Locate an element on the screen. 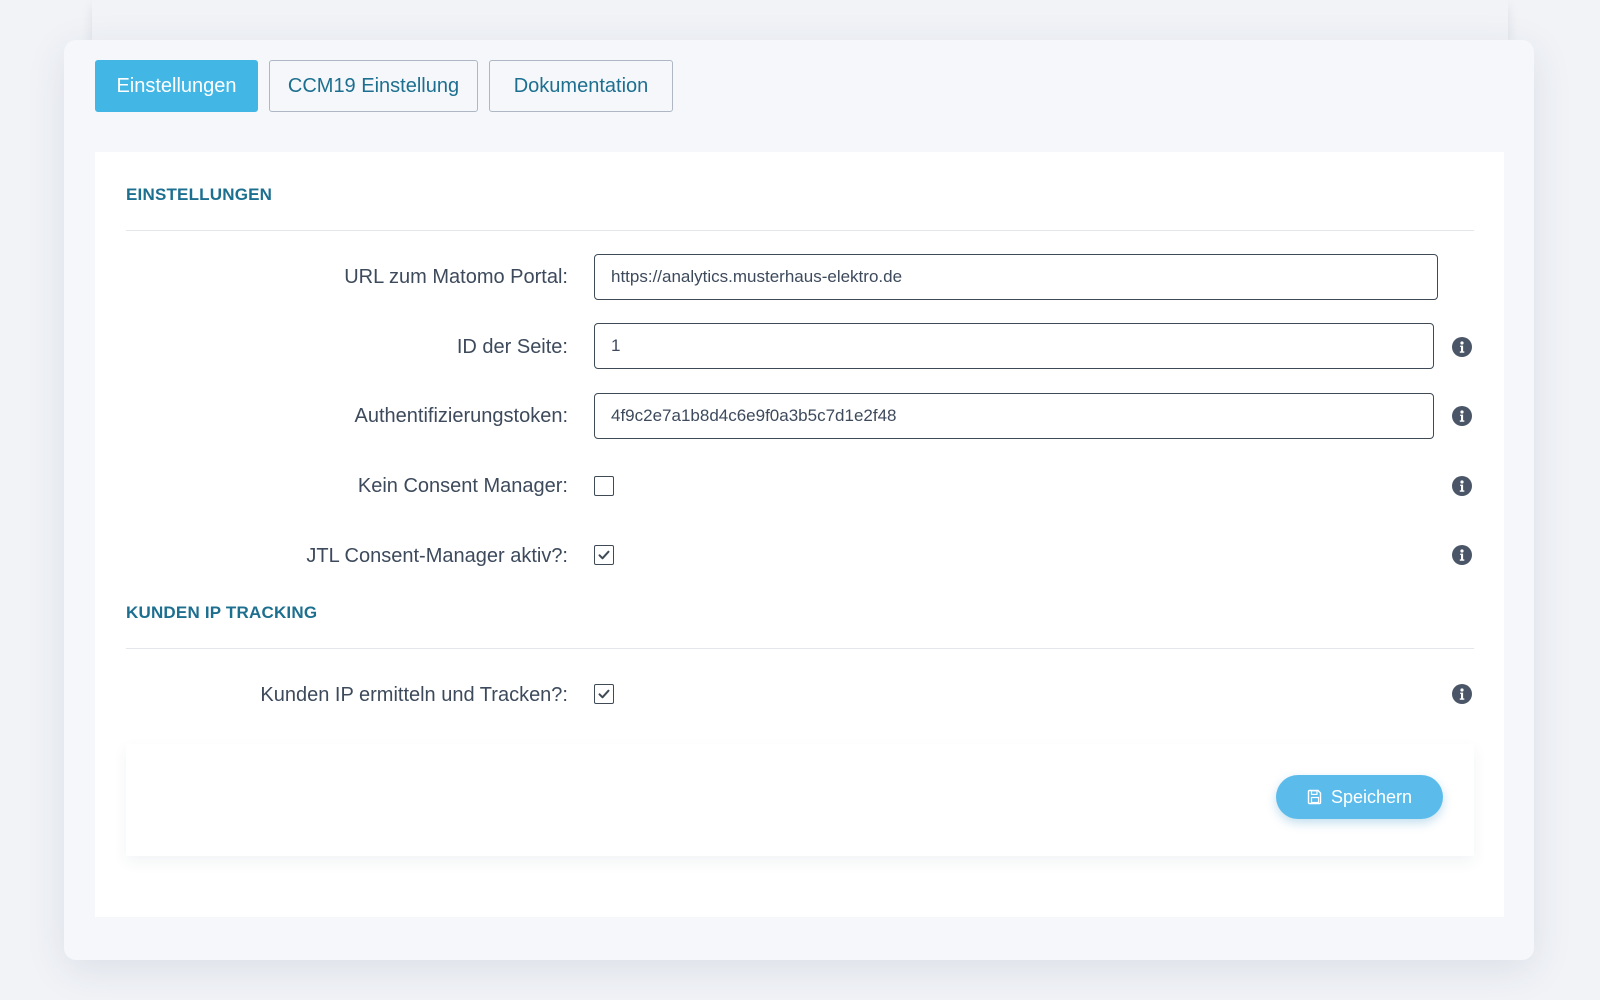  tab-dokumentation: Dokumentation is located at coordinates (581, 86).